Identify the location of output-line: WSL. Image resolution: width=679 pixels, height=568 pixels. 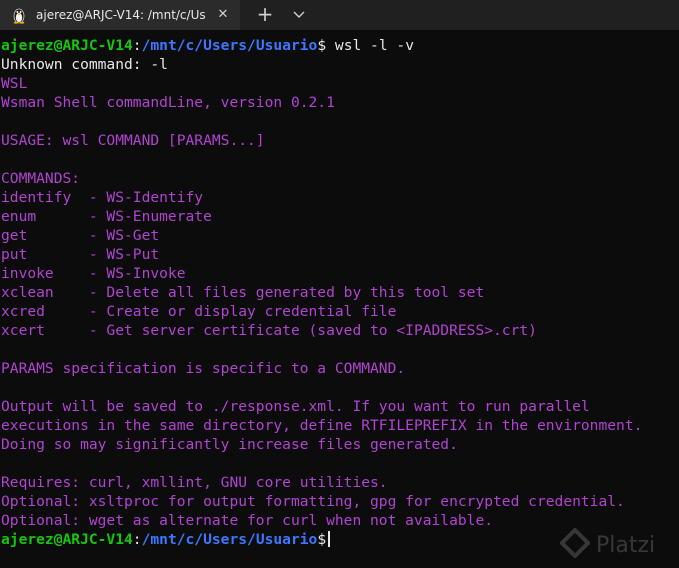
(14, 83).